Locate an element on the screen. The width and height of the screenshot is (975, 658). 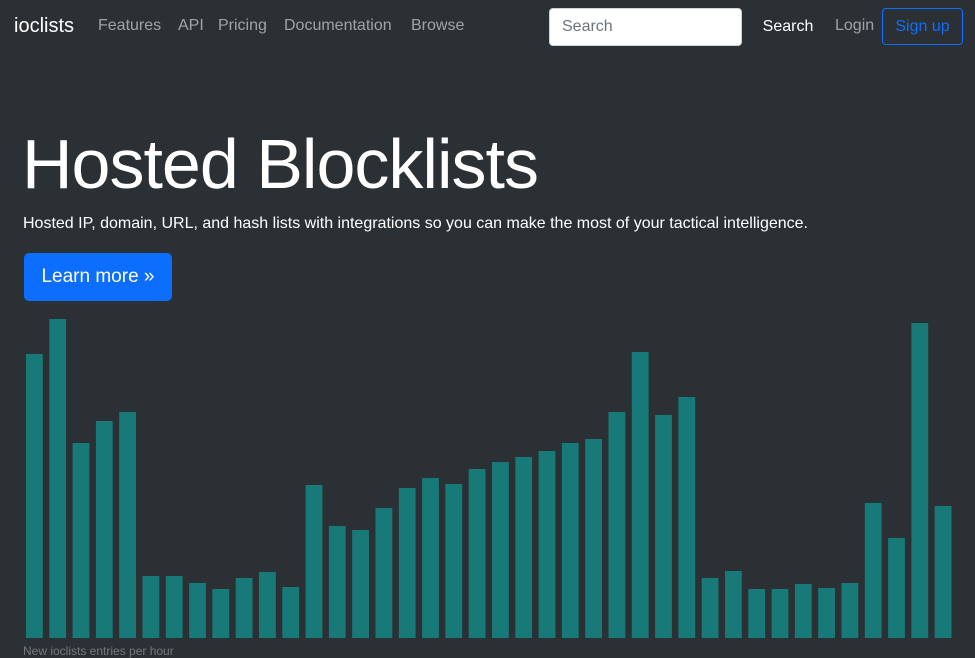
nav-link-api: API is located at coordinates (191, 26).